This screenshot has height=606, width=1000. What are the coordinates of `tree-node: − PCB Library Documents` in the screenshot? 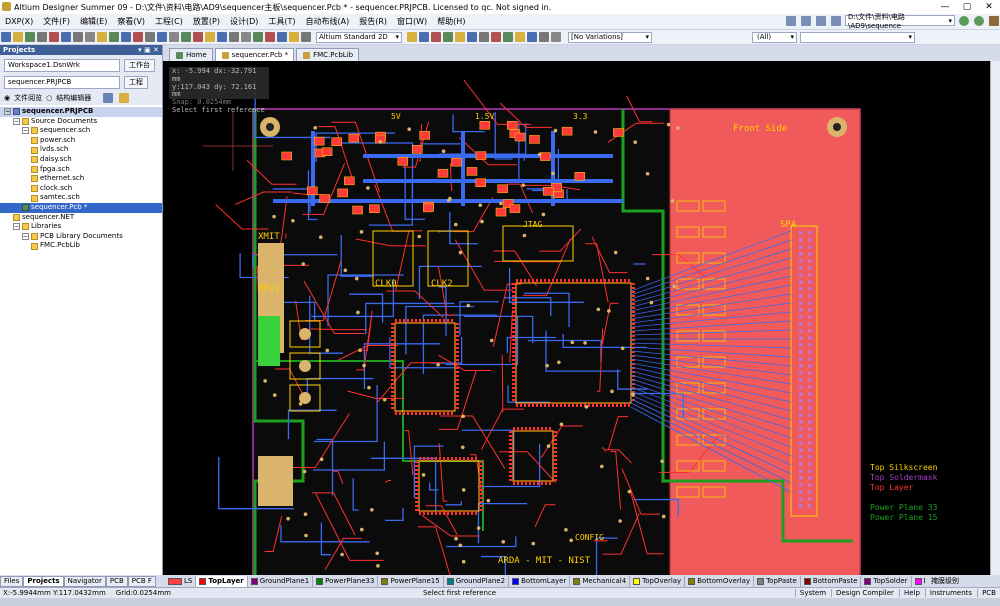 It's located at (81, 237).